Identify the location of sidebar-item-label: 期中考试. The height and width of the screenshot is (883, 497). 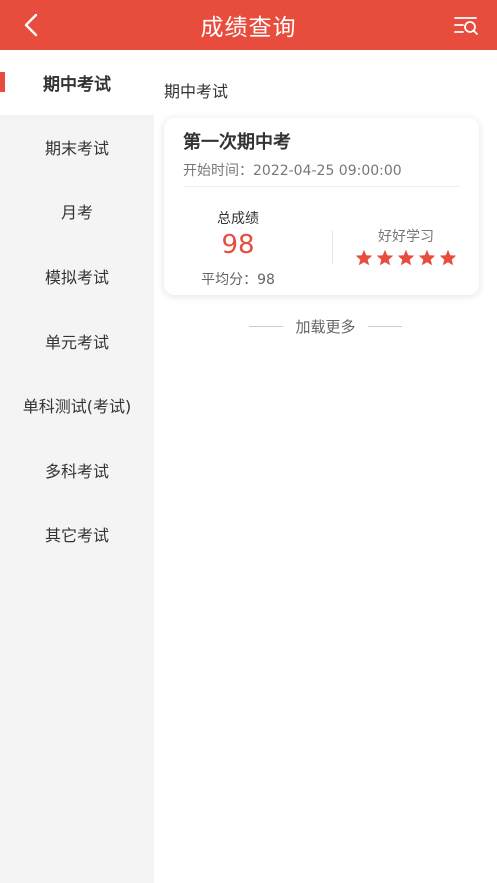
(77, 84).